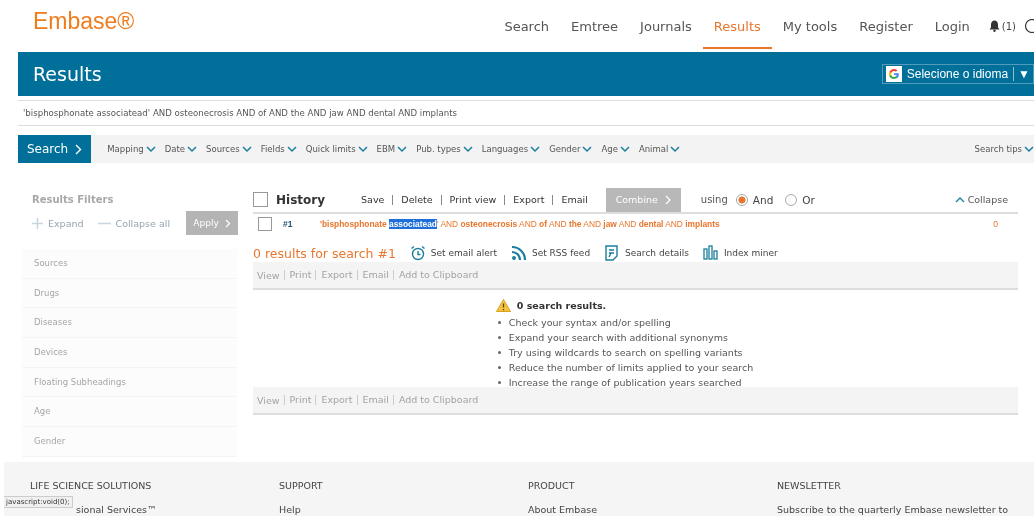  I want to click on filter-dropdown: Date, so click(181, 149).